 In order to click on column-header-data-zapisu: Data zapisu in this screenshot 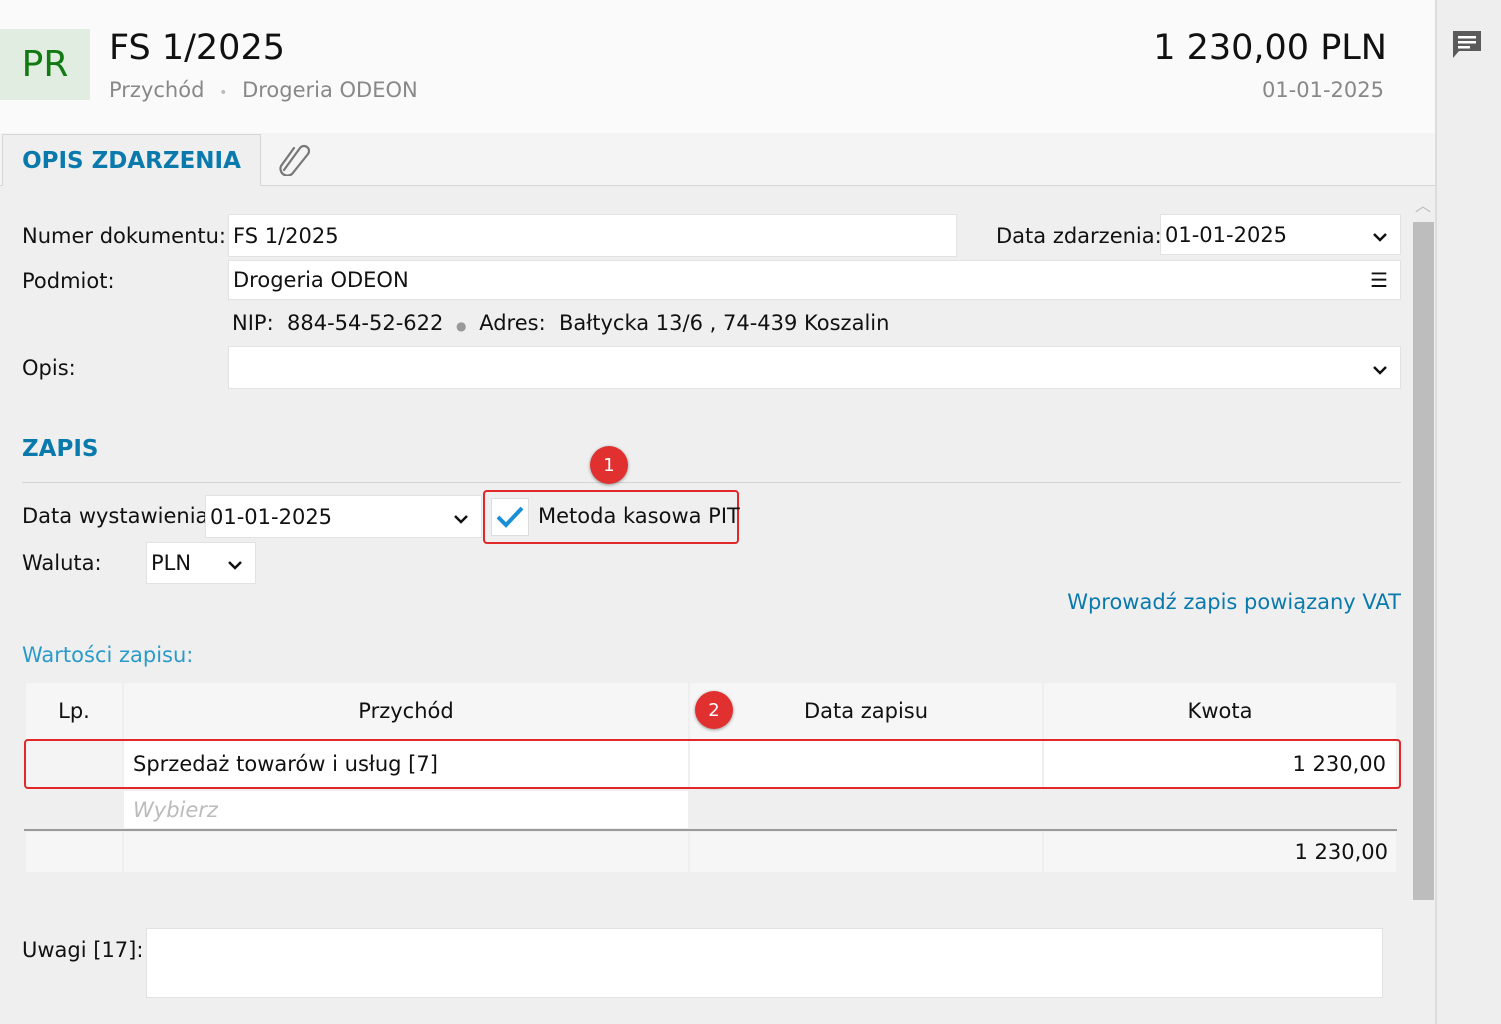, I will do `click(866, 711)`.